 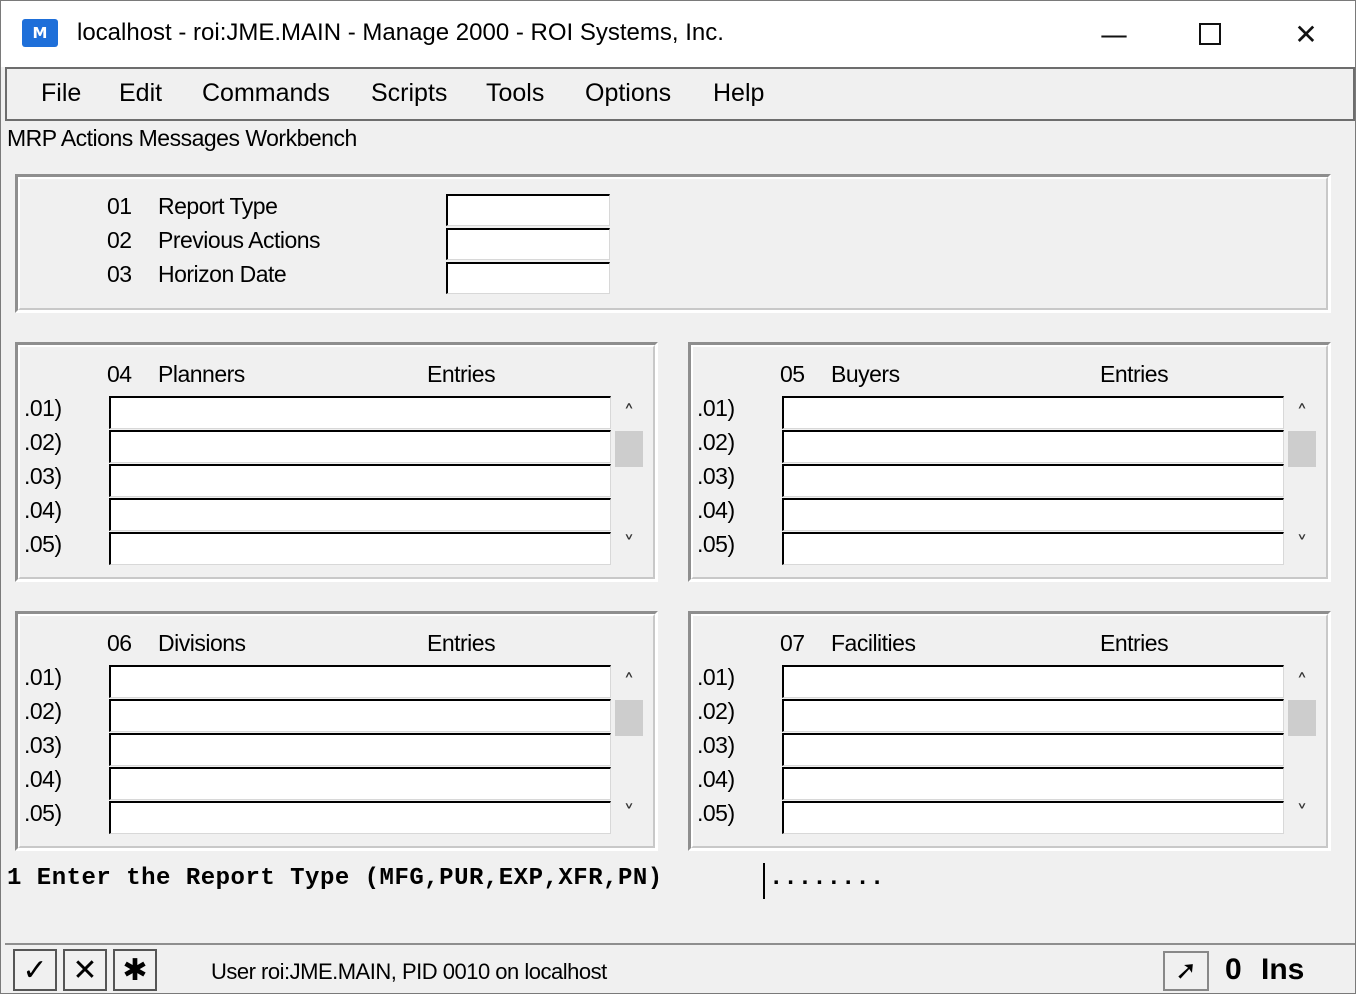 I want to click on cancel-button: ✕, so click(x=85, y=970).